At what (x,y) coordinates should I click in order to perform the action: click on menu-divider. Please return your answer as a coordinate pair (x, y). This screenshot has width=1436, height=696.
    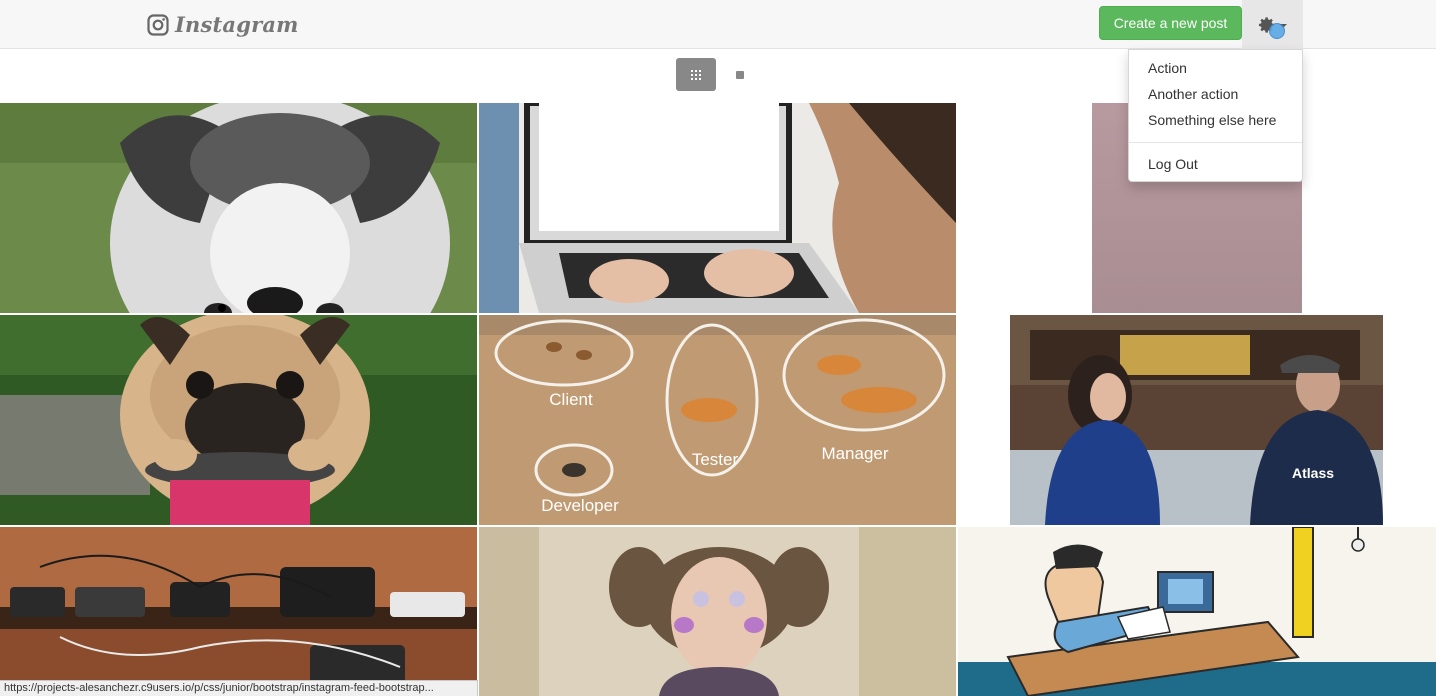
    Looking at the image, I should click on (1215, 142).